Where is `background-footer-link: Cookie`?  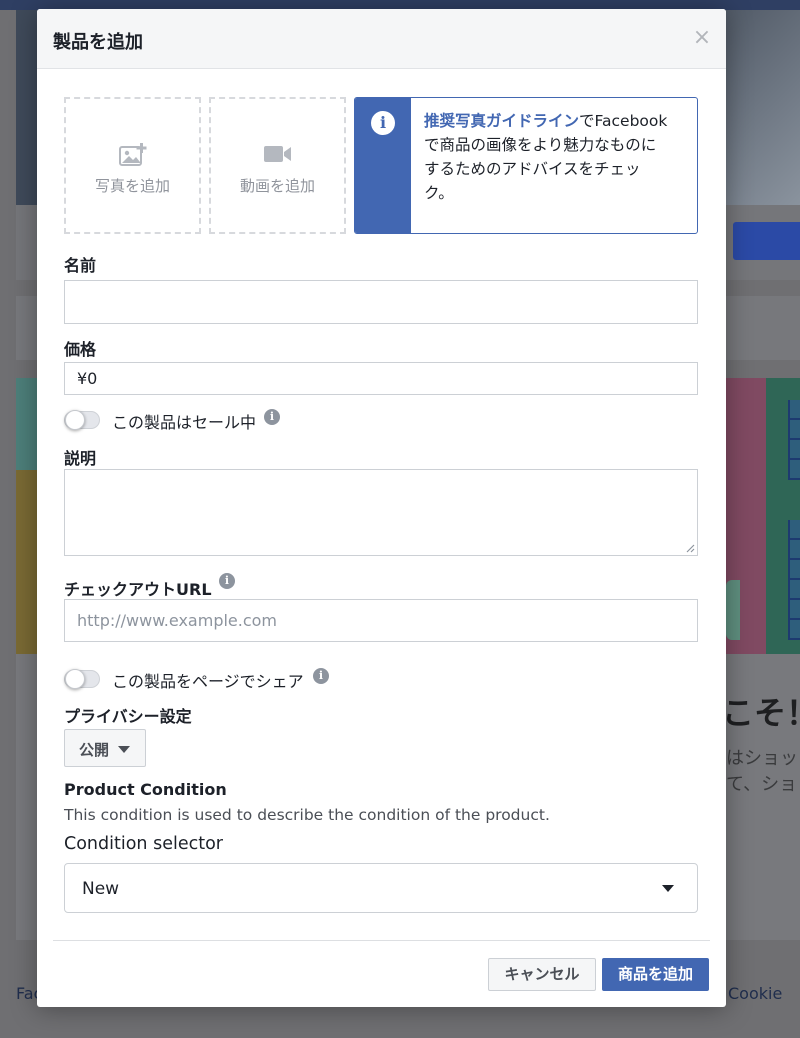
background-footer-link: Cookie is located at coordinates (755, 993).